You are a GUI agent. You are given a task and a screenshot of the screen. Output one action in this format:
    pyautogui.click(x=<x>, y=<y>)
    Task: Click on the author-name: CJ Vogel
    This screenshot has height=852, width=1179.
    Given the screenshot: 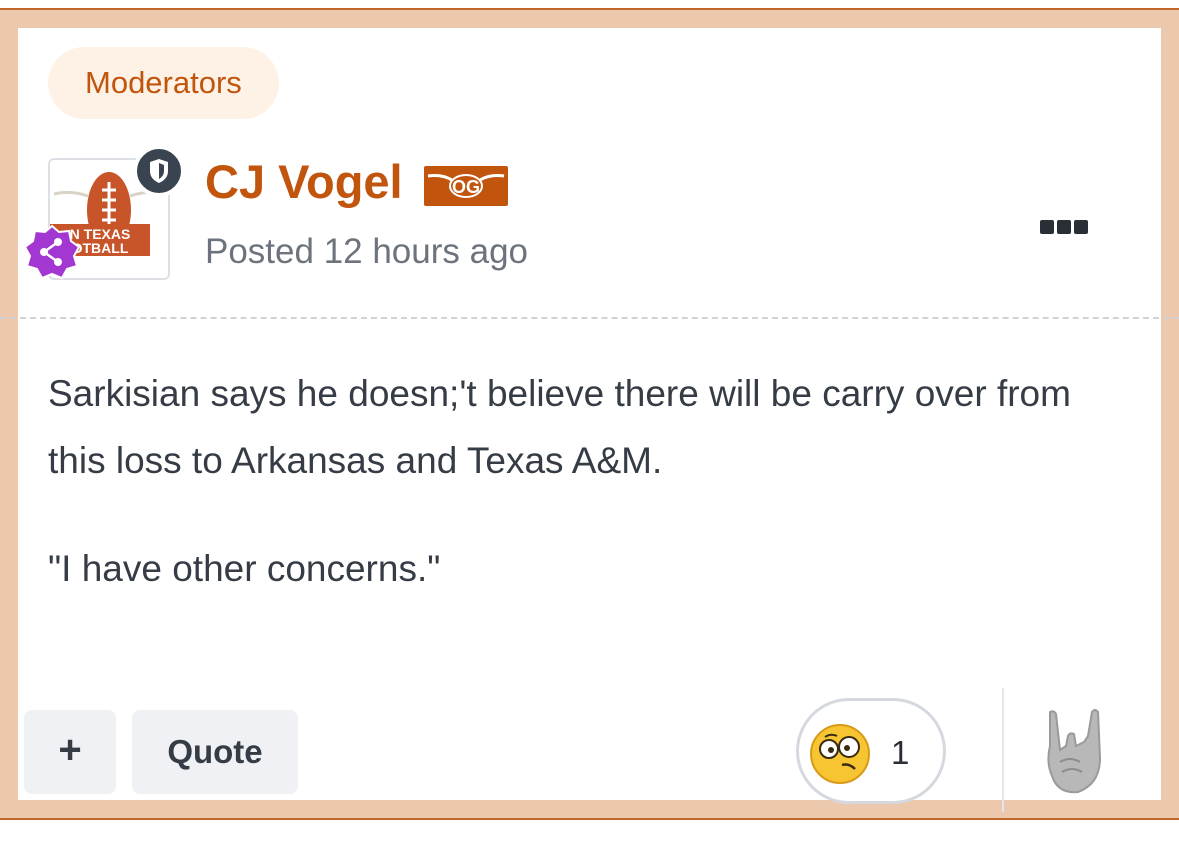 What is the action you would take?
    pyautogui.click(x=304, y=182)
    